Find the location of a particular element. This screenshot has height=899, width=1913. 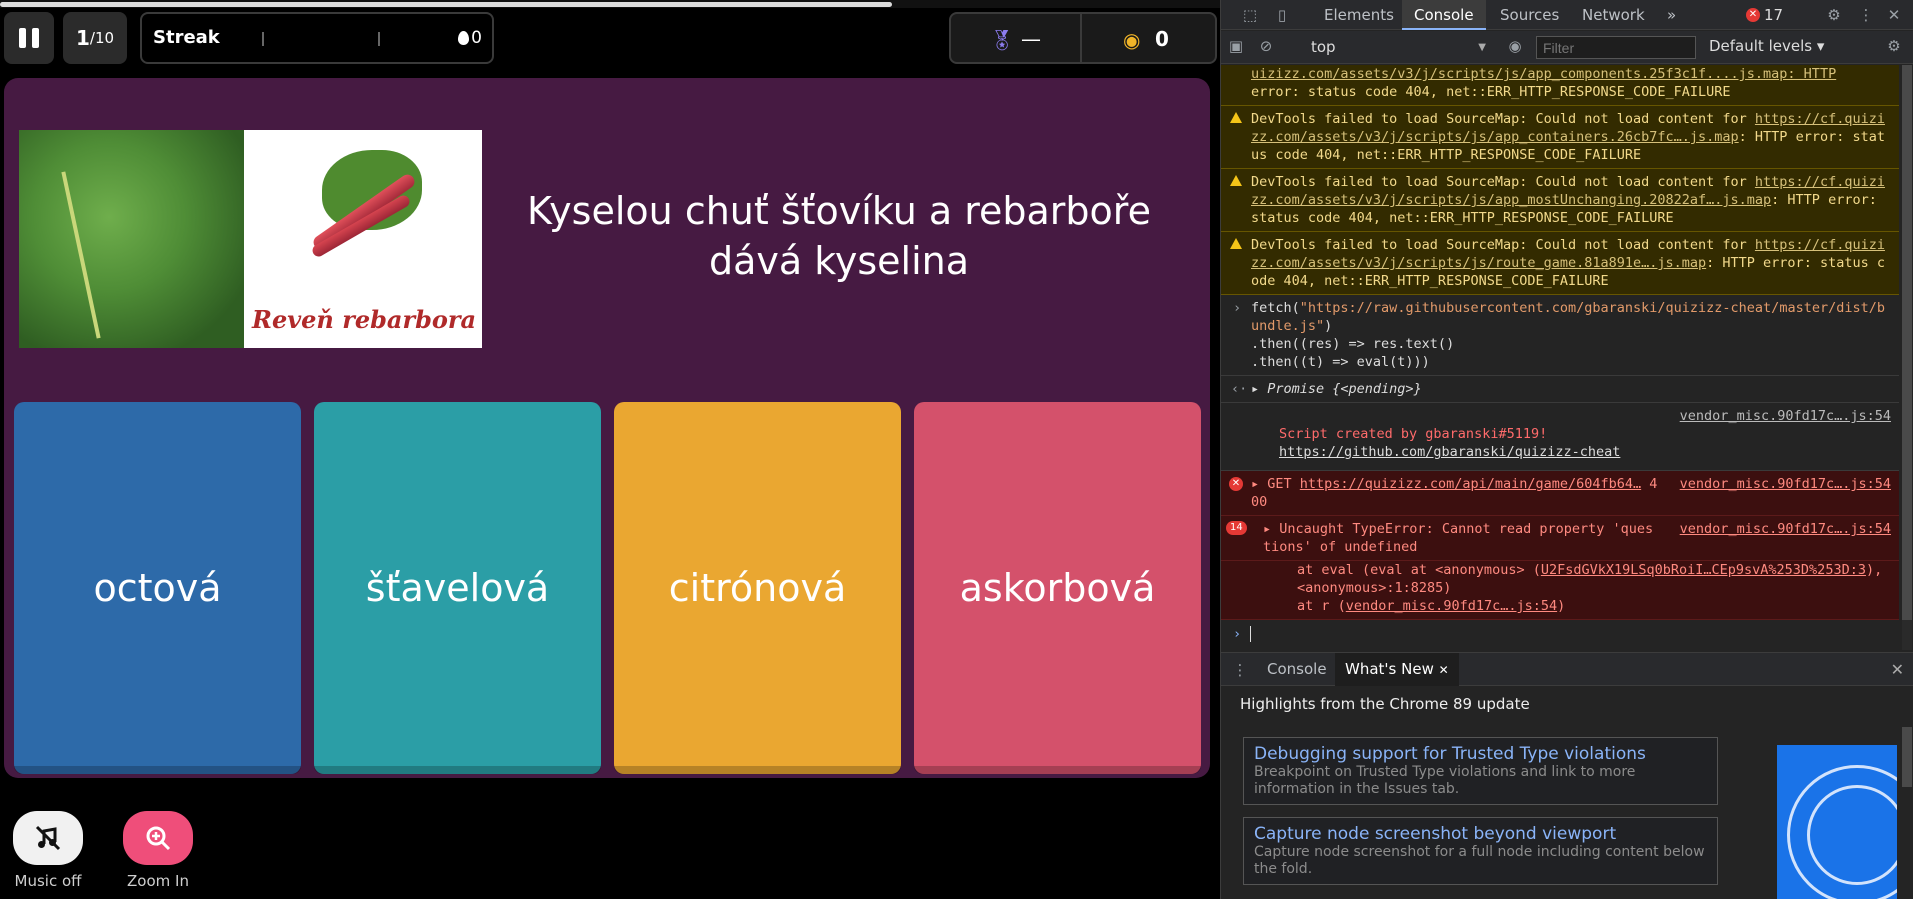

rhubarb-stalk-photo: Reveň rebarbora is located at coordinates (363, 239).